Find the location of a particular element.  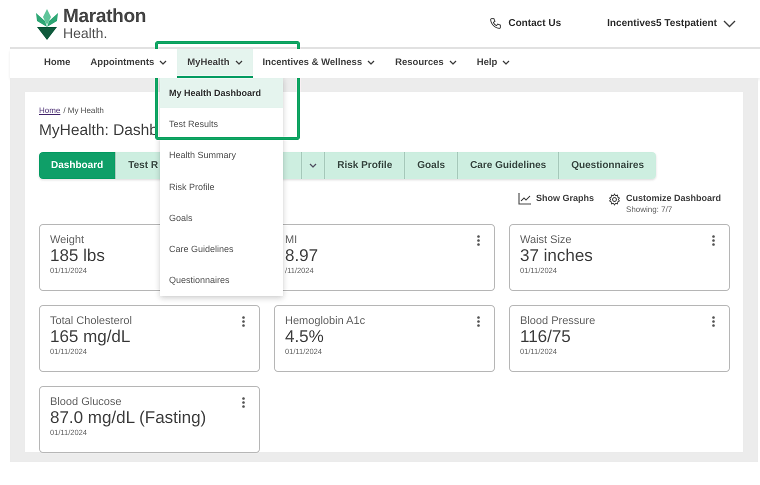

metric-value: 116/75 is located at coordinates (545, 337).